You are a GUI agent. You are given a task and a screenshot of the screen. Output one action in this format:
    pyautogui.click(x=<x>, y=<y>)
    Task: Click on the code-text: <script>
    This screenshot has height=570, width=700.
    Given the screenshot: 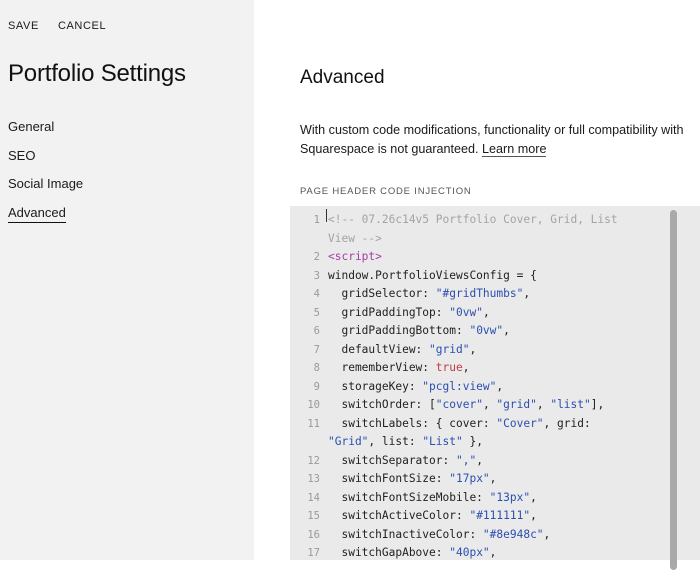 What is the action you would take?
    pyautogui.click(x=355, y=256)
    